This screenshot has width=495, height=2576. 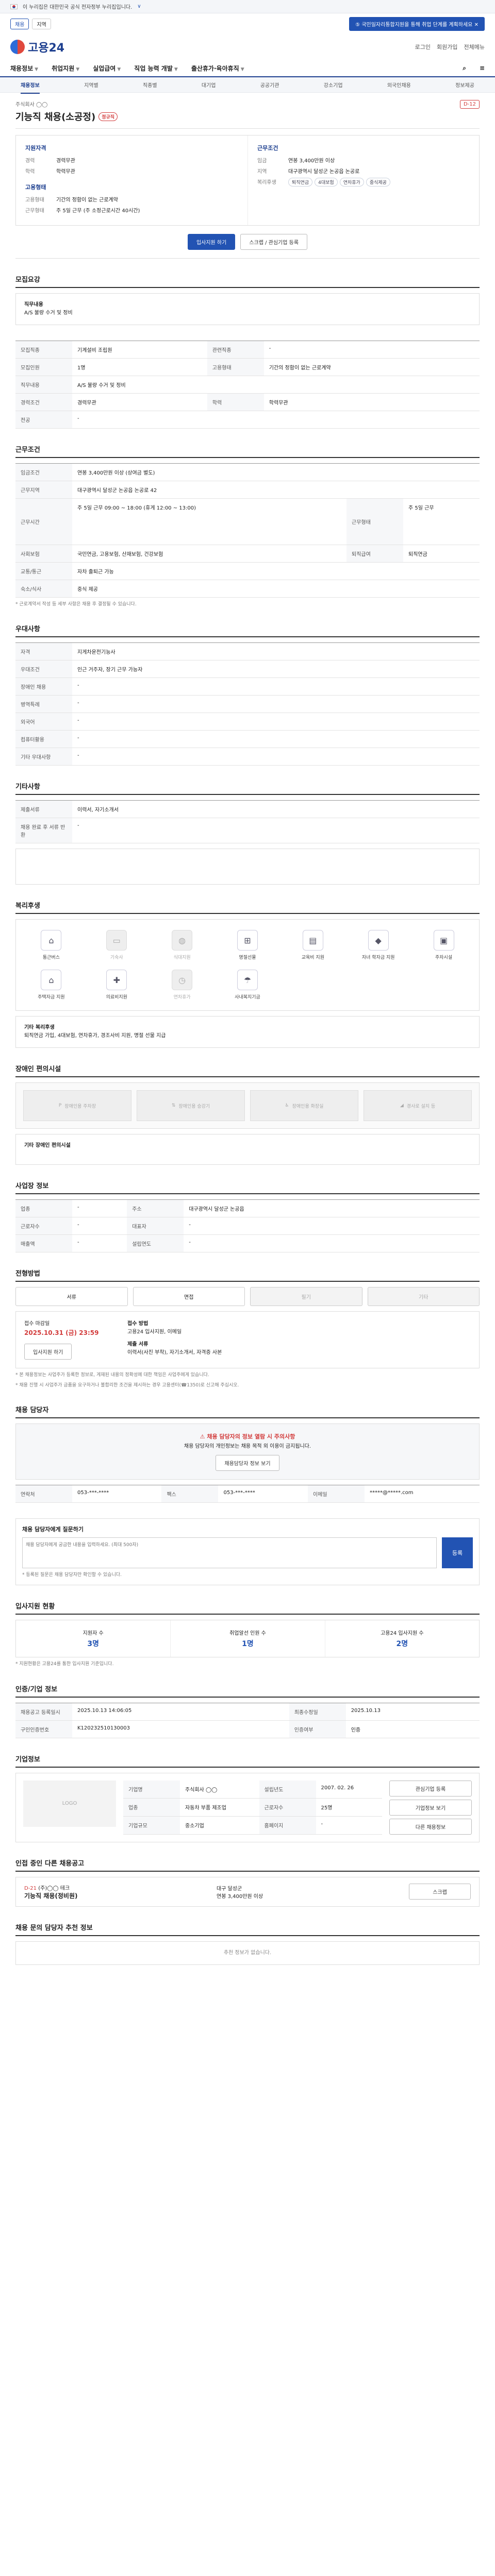 I want to click on table-value: 경력무관, so click(x=139, y=402).